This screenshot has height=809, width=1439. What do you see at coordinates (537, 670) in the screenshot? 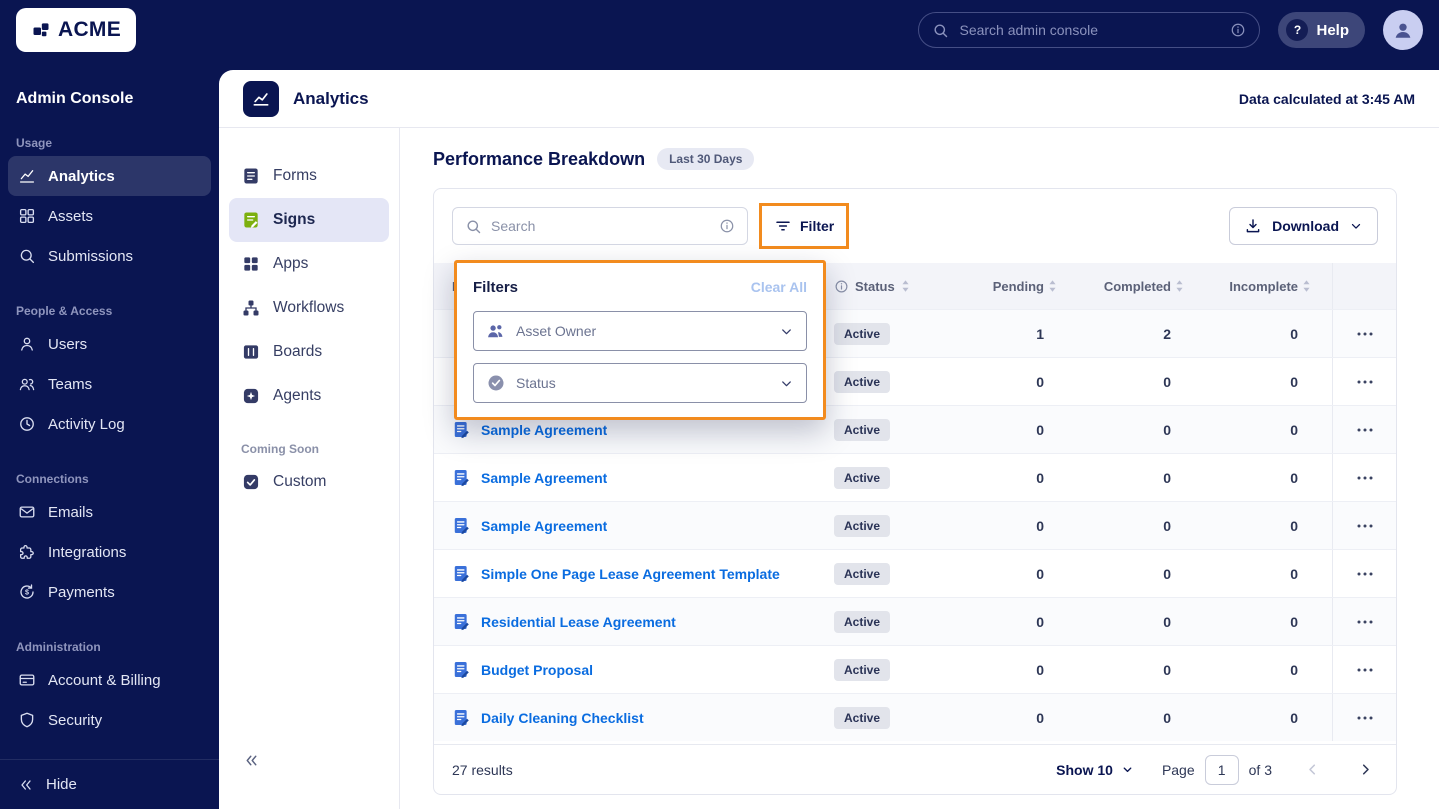
I see `row-name-link: Budget Proposal` at bounding box center [537, 670].